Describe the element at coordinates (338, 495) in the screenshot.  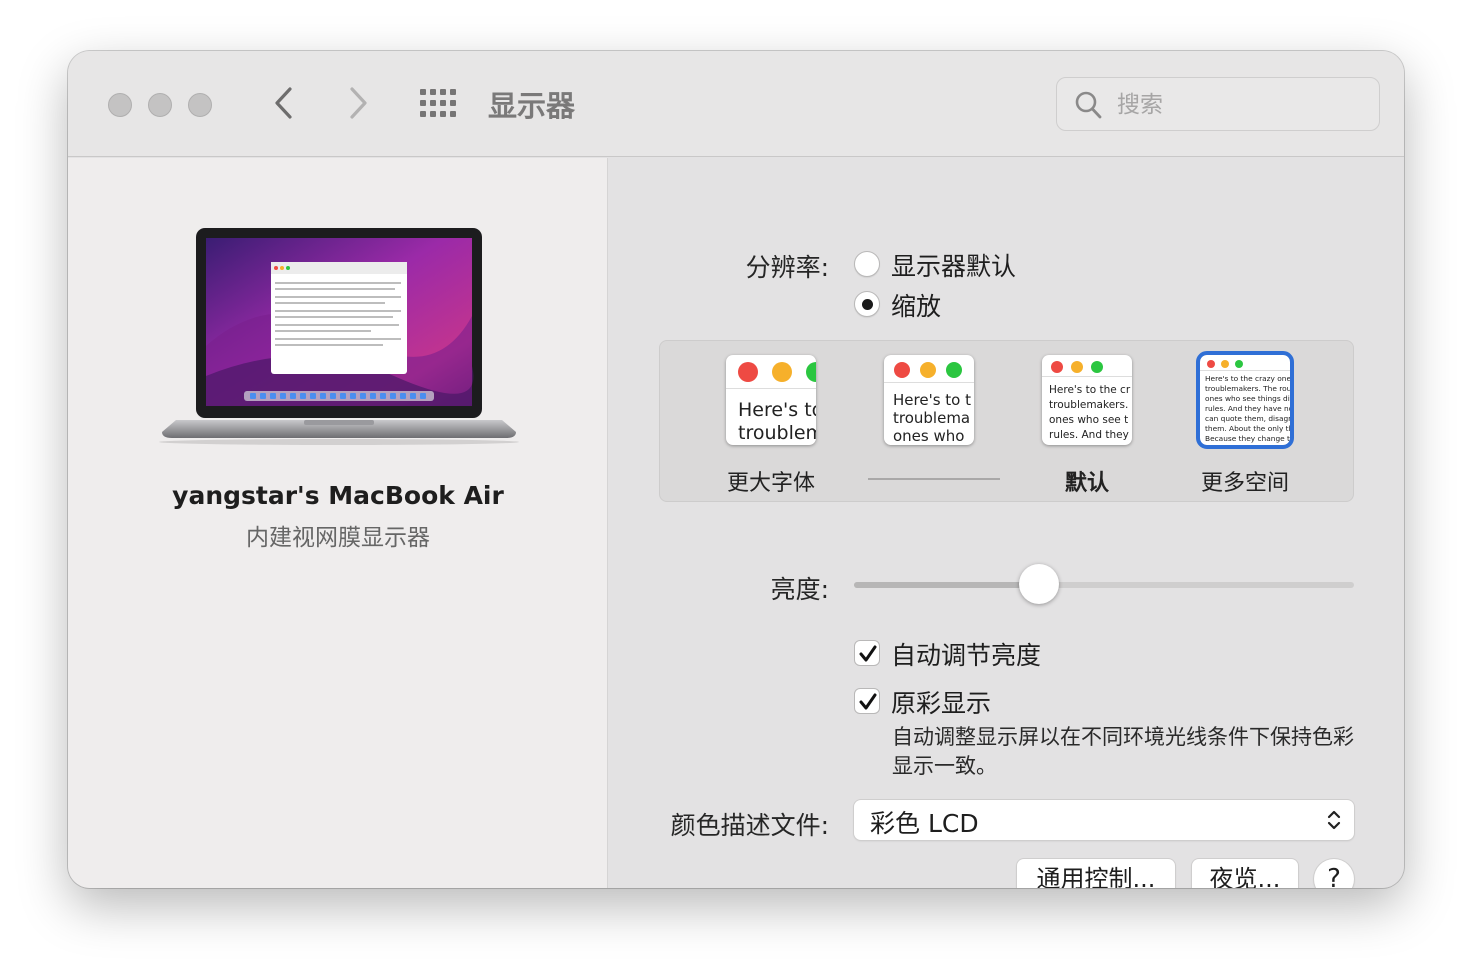
I see `device-name: yangstar's MacBook Air` at that location.